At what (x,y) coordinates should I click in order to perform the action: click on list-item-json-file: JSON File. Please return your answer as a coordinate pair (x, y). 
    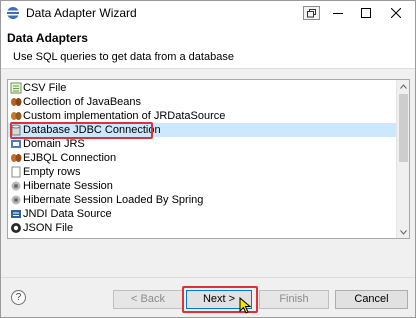
    Looking at the image, I should click on (202, 228).